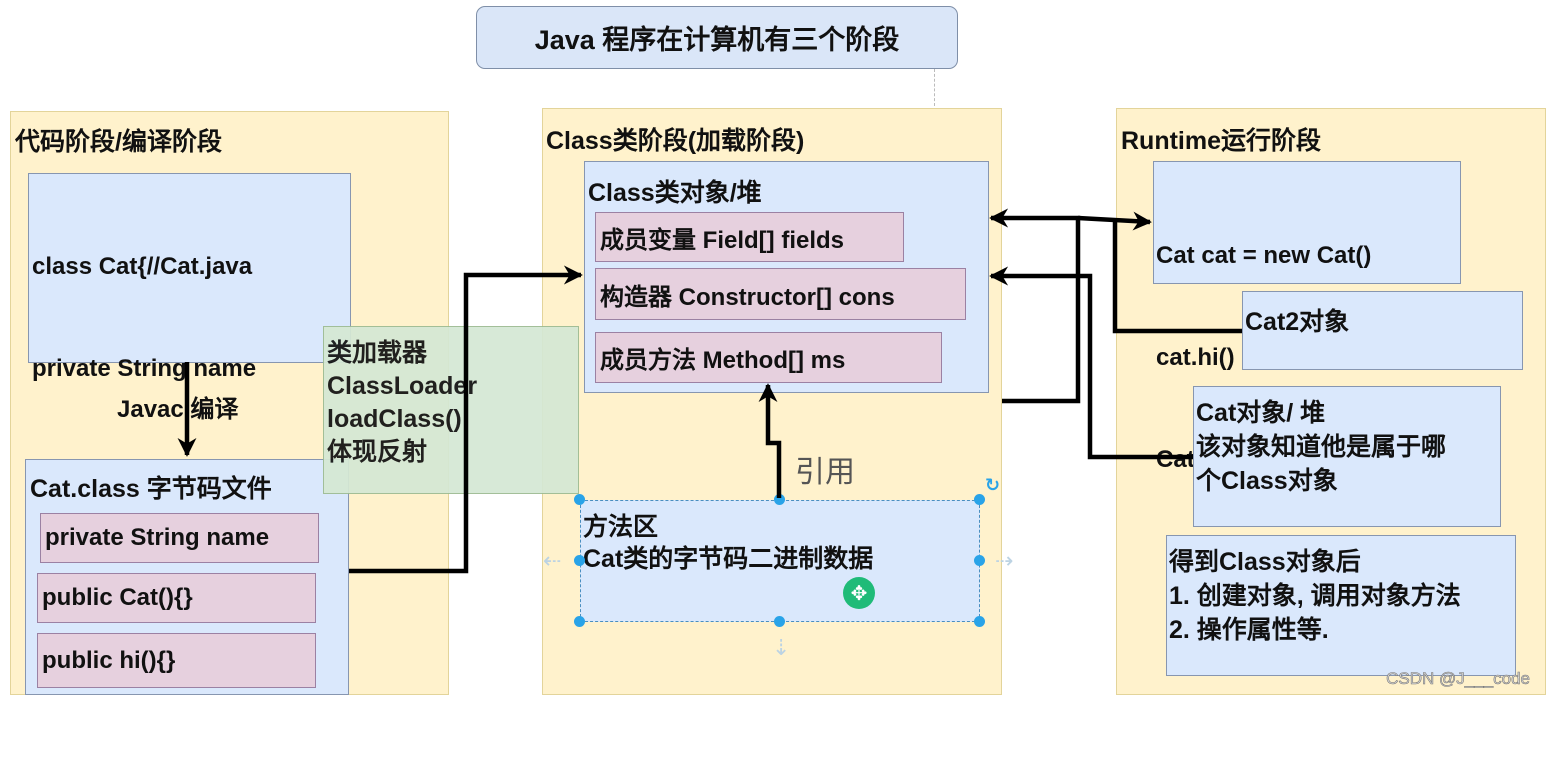 This screenshot has height=760, width=1546. I want to click on after-class-line: 1. 创建对象, 调用对象方法, so click(1315, 596).